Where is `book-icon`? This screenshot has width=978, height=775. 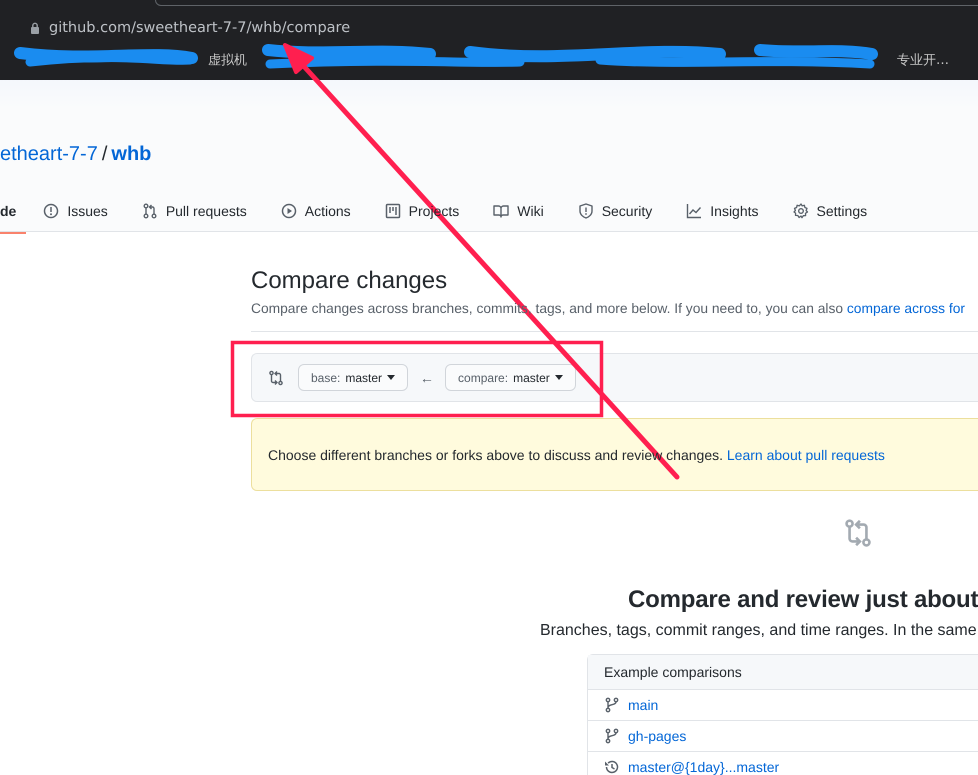 book-icon is located at coordinates (501, 211).